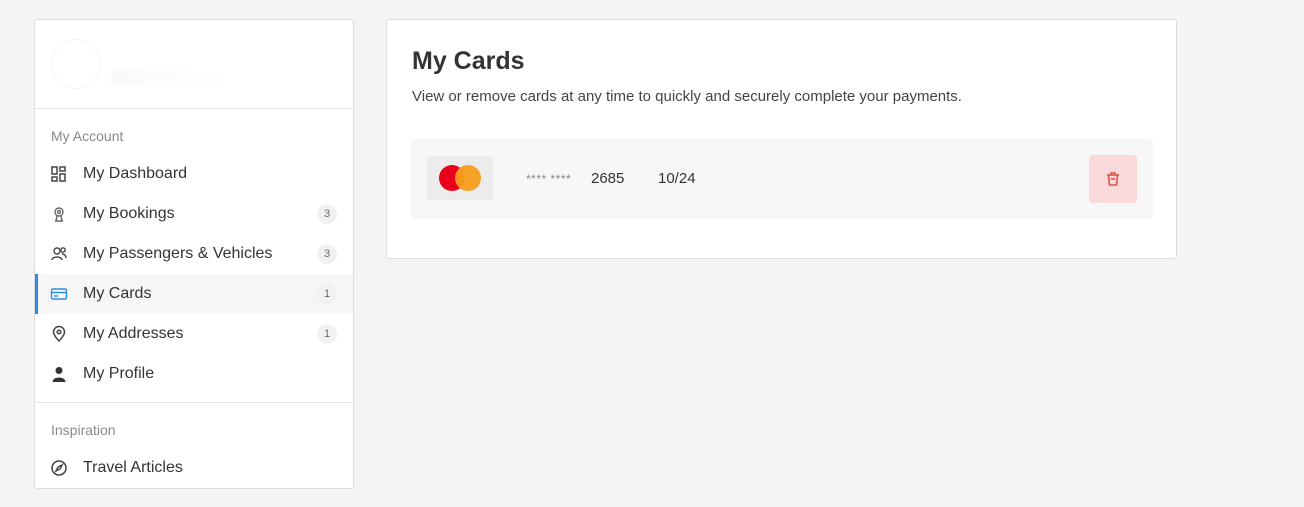  Describe the element at coordinates (133, 467) in the screenshot. I see `sidebar-item-label: Travel Articles` at that location.